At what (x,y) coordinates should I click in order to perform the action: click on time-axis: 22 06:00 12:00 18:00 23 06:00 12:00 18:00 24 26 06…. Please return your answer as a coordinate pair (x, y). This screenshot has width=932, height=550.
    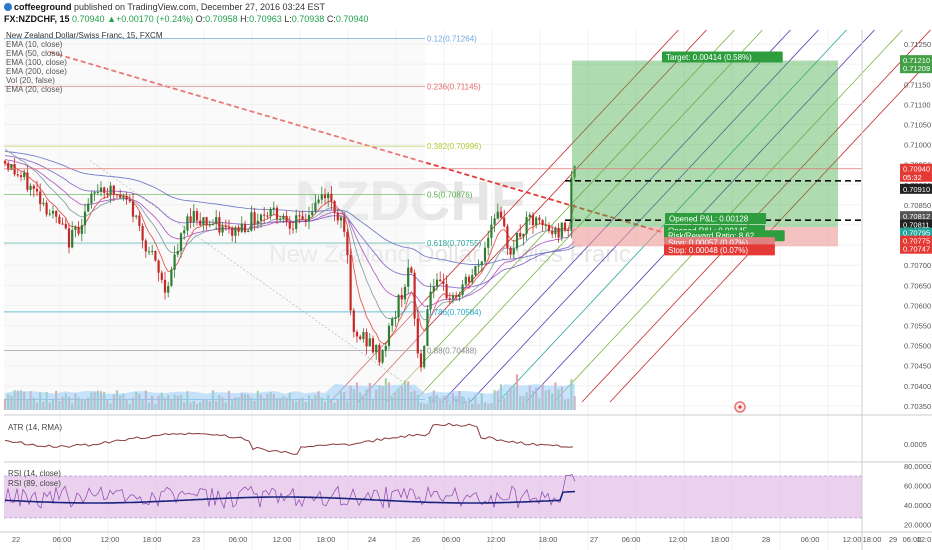
    Looking at the image, I should click on (466, 537).